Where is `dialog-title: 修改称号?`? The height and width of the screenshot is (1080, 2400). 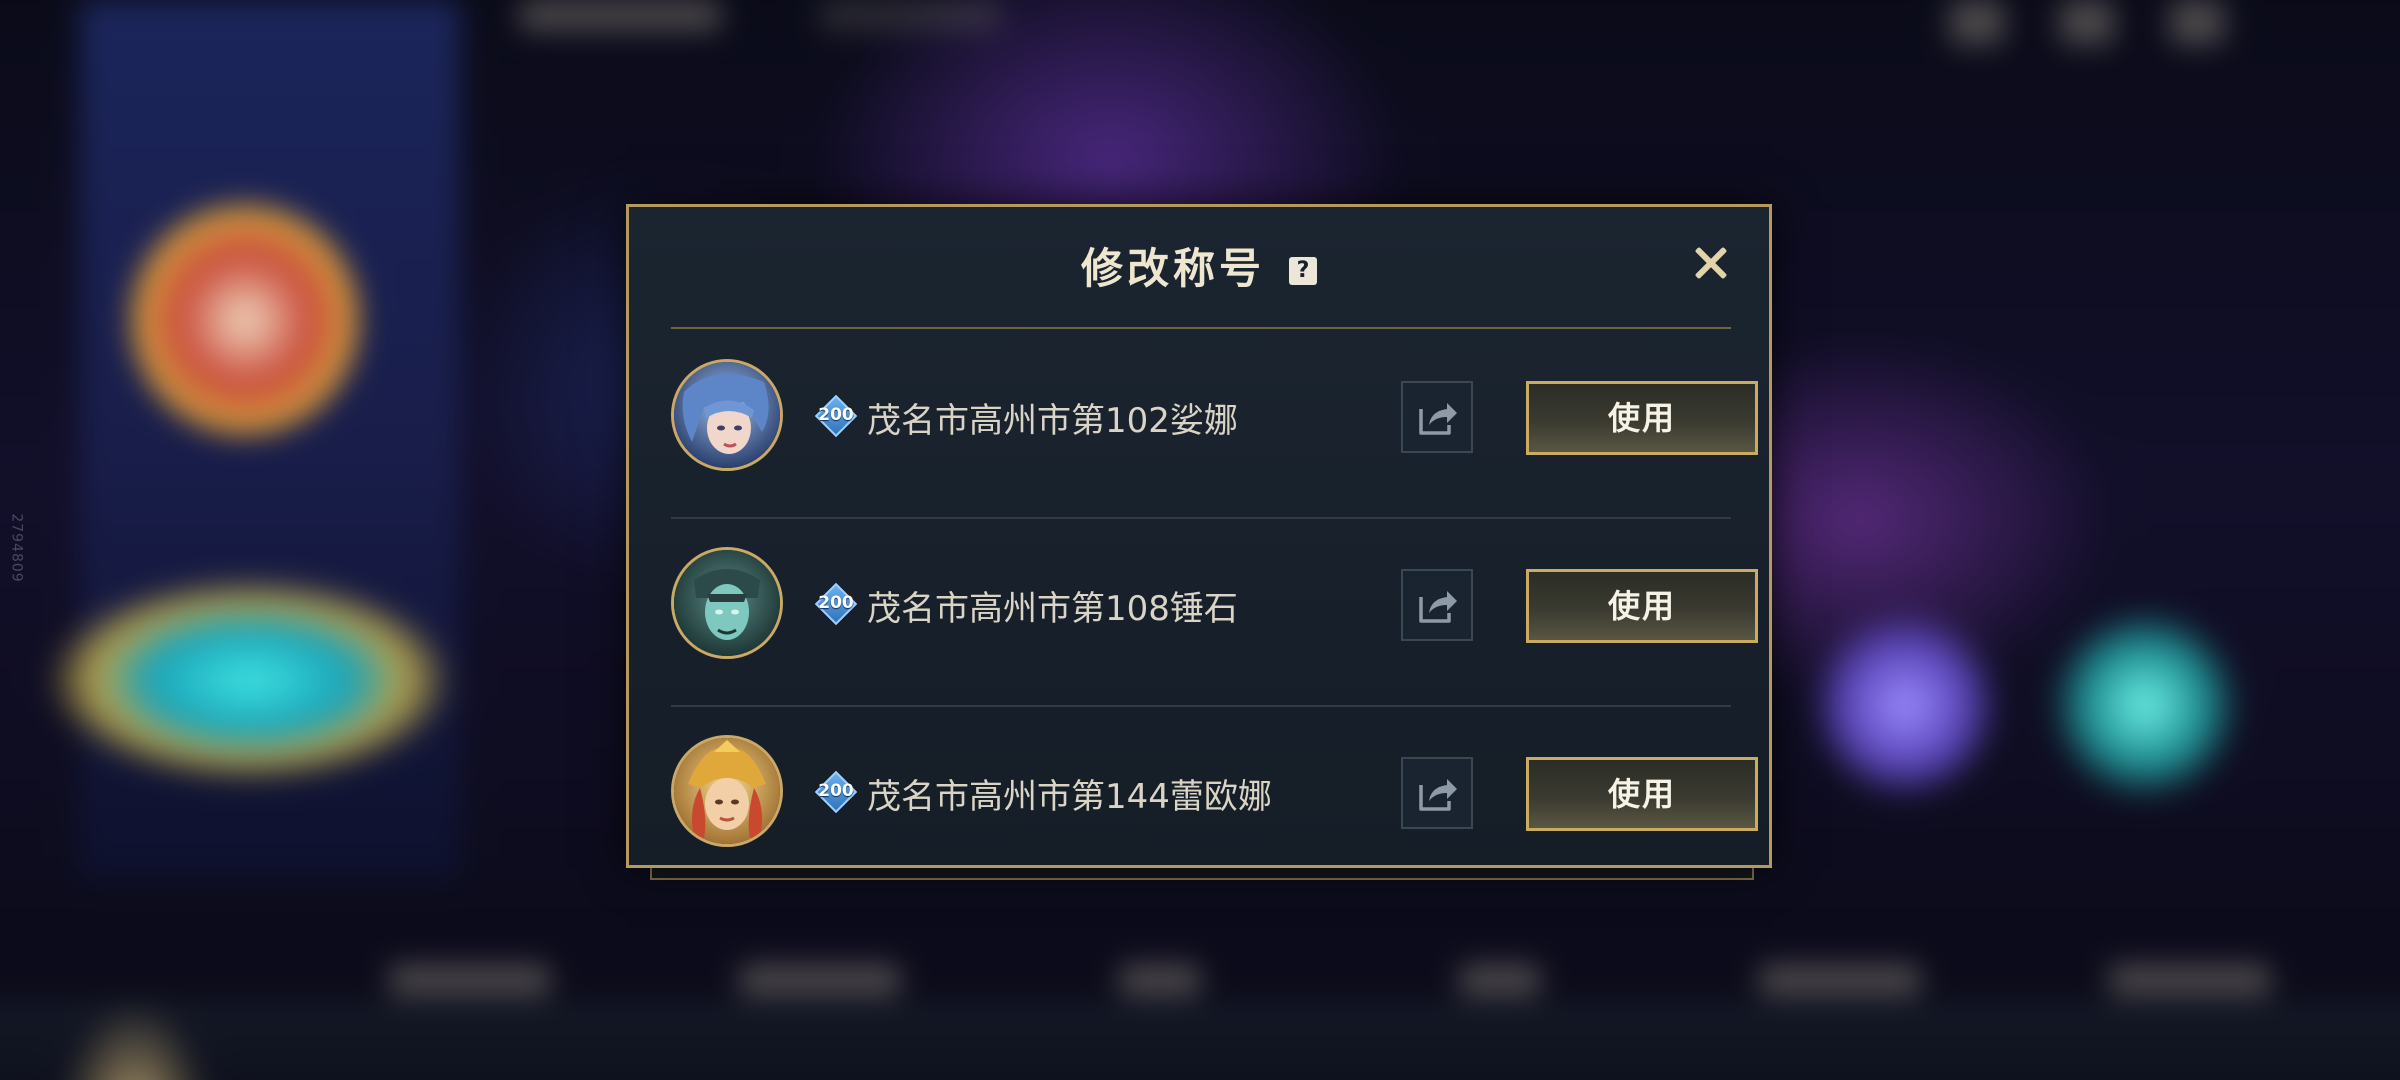 dialog-title: 修改称号? is located at coordinates (1199, 265).